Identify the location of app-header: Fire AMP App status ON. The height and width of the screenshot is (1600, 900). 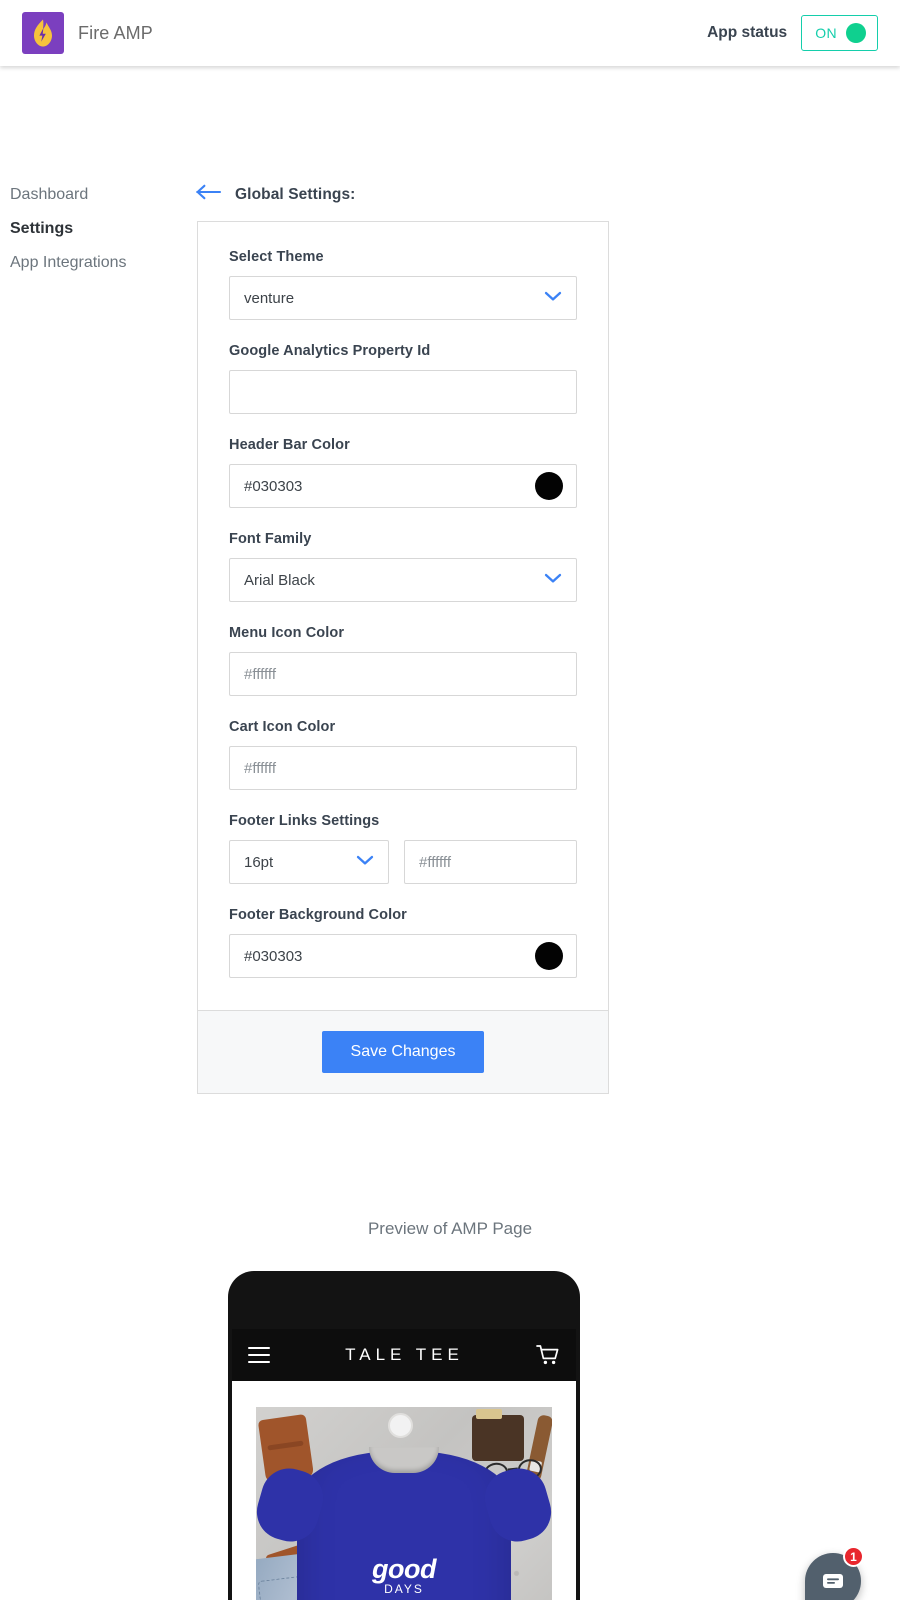
(450, 33).